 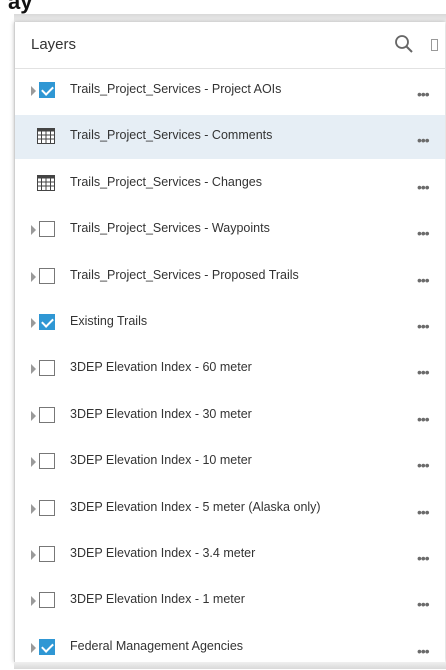 What do you see at coordinates (404, 44) in the screenshot?
I see `search-icon` at bounding box center [404, 44].